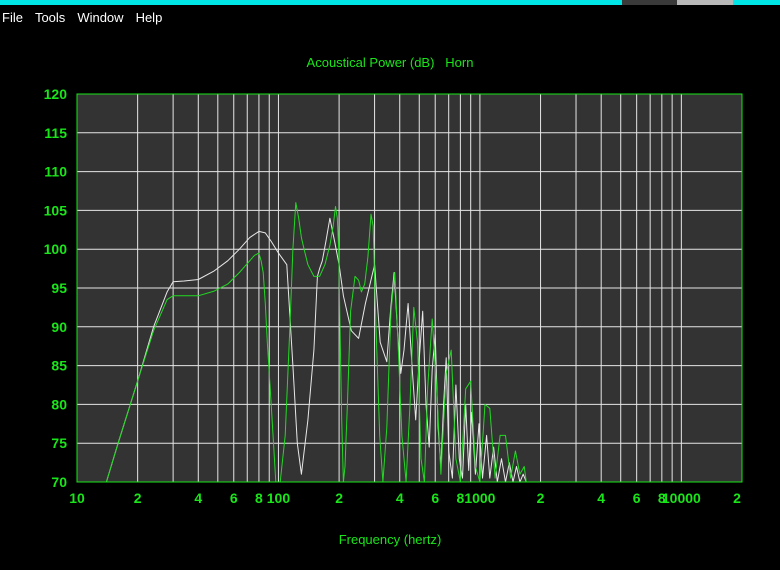 The height and width of the screenshot is (570, 780). Describe the element at coordinates (56, 249) in the screenshot. I see `y-tick-label: 100` at that location.